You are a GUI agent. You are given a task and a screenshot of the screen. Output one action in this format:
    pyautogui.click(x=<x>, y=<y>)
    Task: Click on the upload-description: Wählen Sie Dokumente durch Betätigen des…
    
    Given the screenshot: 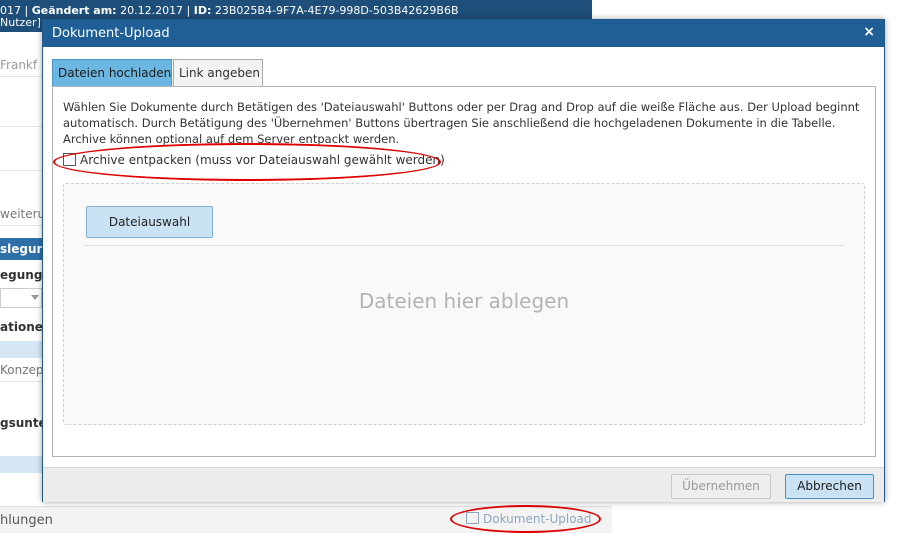 What is the action you would take?
    pyautogui.click(x=461, y=123)
    